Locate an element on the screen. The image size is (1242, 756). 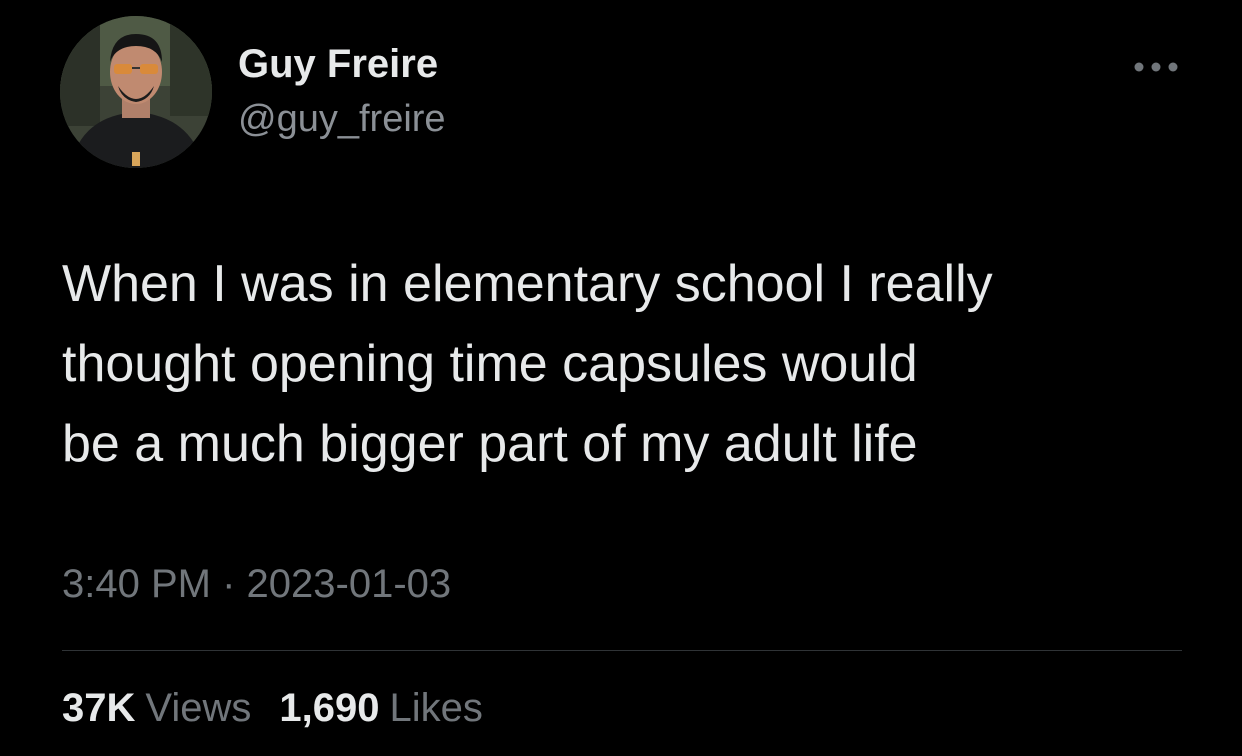
likes-label: Likes is located at coordinates (436, 708).